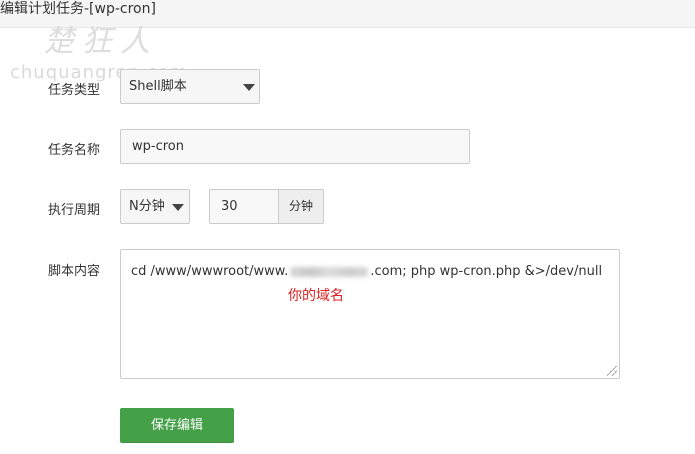 The image size is (695, 454). What do you see at coordinates (210, 271) in the screenshot?
I see `script-prefix: cd /www/wwwroot/www.` at bounding box center [210, 271].